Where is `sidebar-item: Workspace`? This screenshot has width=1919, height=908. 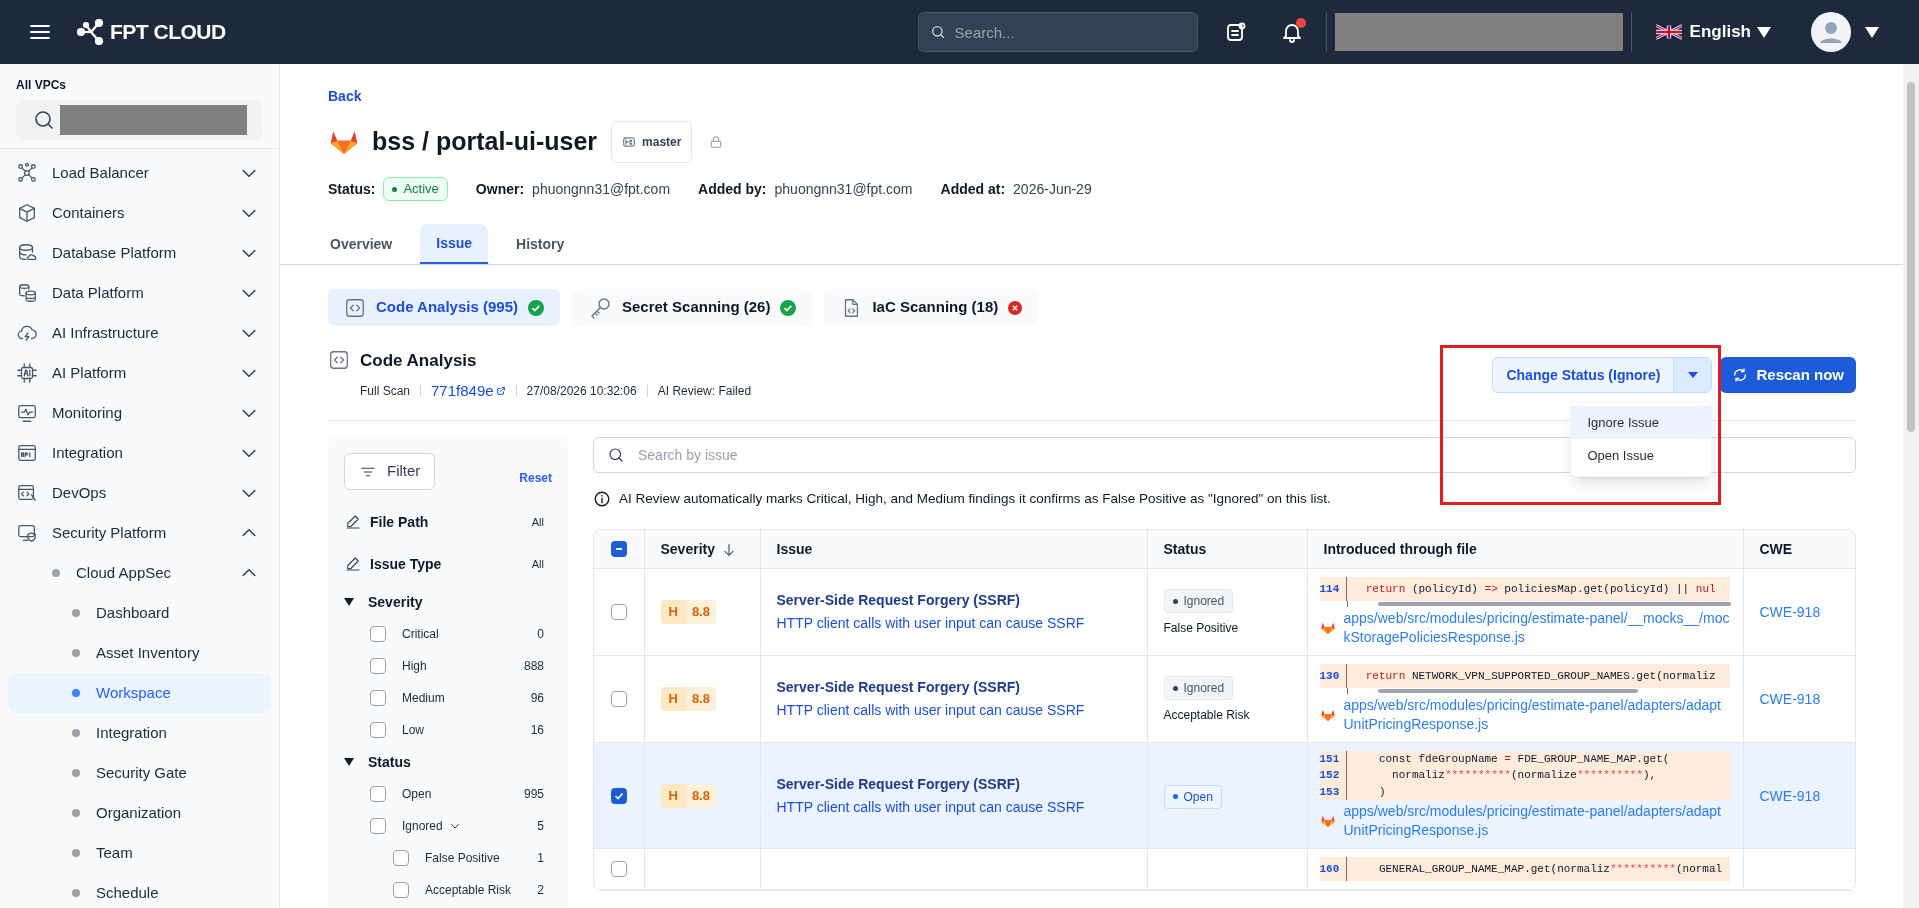
sidebar-item: Workspace is located at coordinates (139, 693).